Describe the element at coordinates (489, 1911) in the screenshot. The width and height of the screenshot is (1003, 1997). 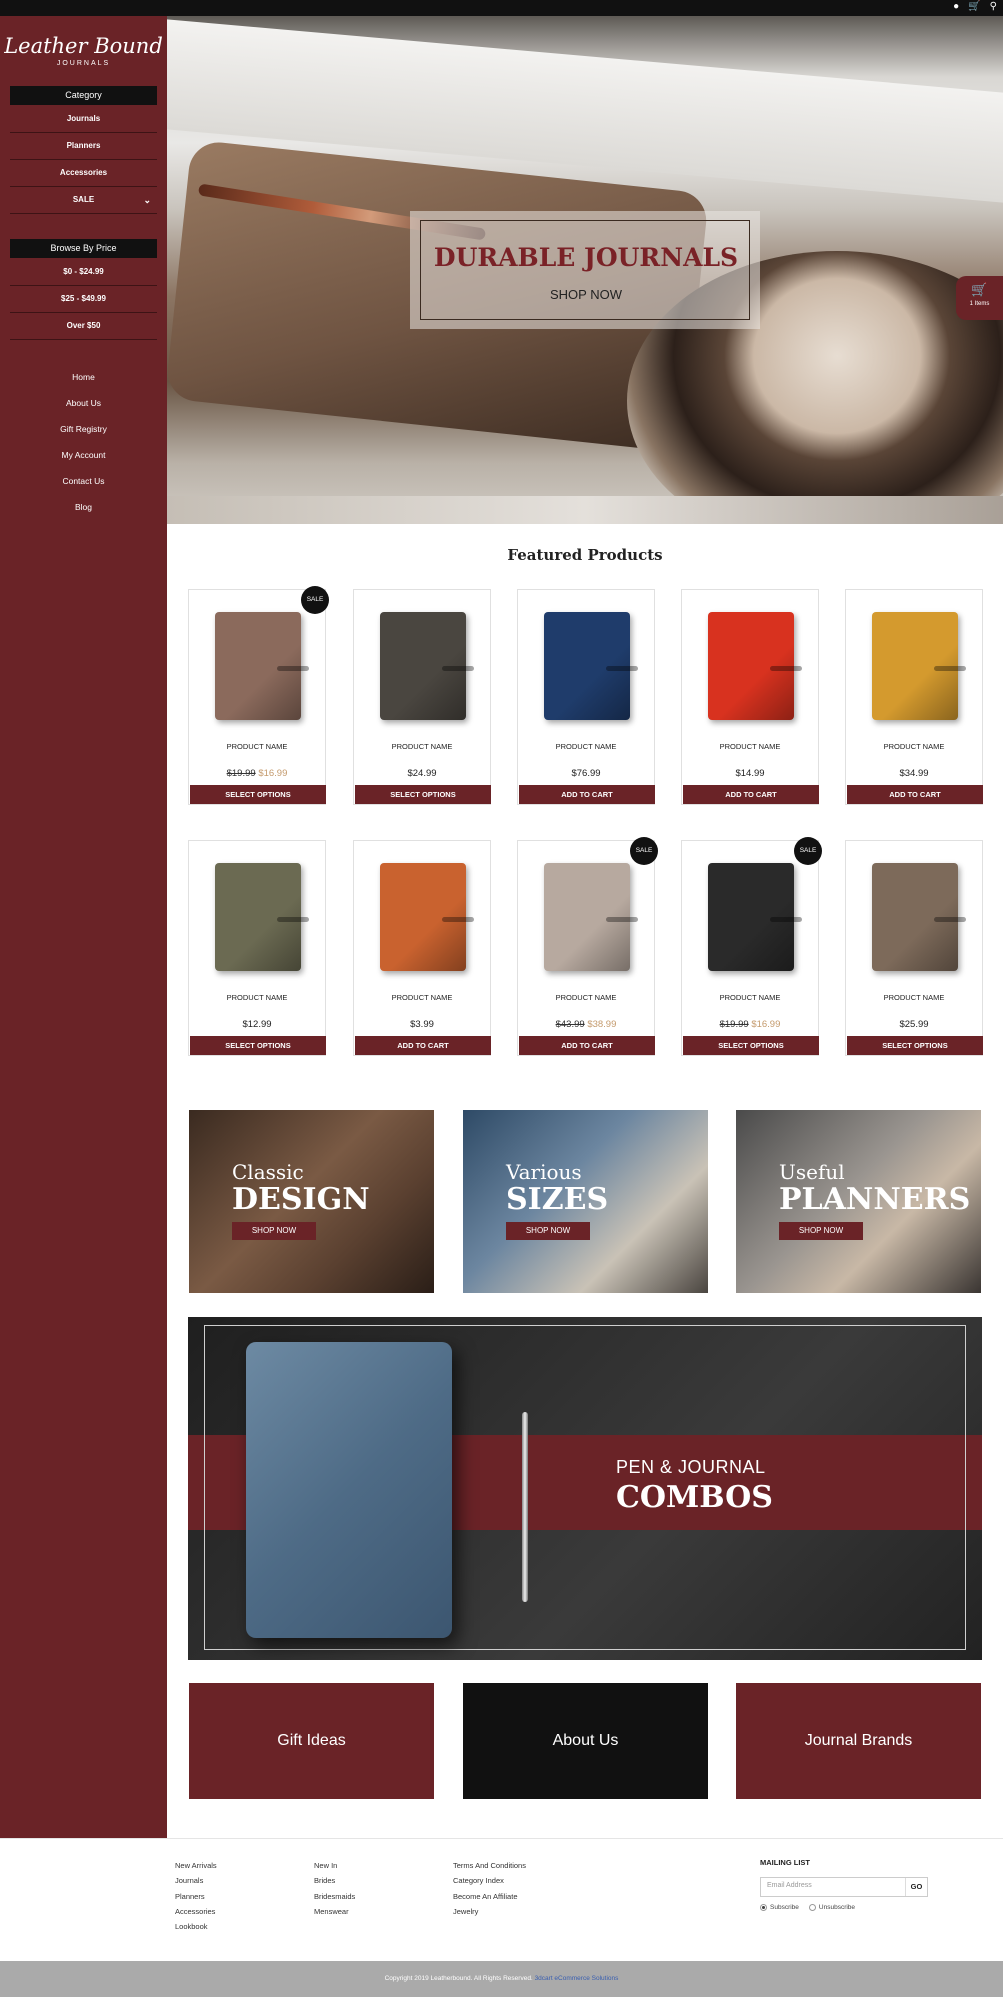
I see `footer-link: Jewelry` at that location.